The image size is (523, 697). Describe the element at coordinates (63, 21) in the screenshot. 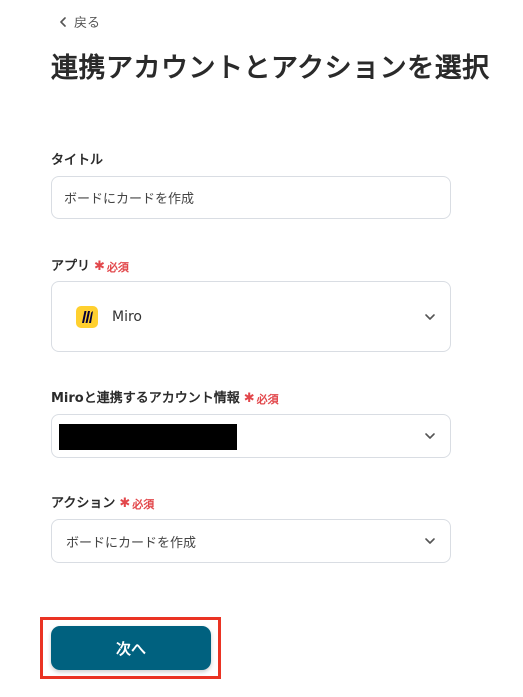

I see `chevron-left-icon` at that location.